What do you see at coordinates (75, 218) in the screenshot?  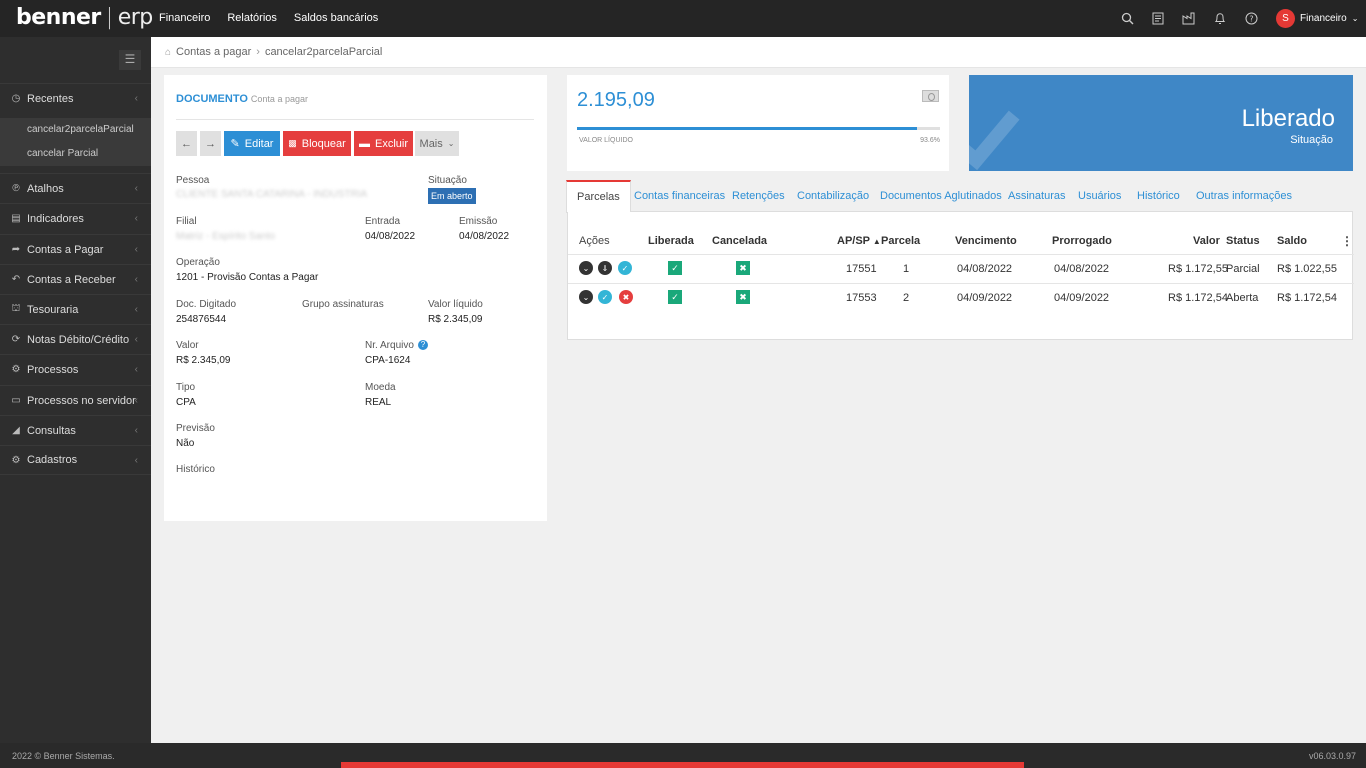 I see `sidebar-item-indicadores: ▤ Indicadores ‹` at bounding box center [75, 218].